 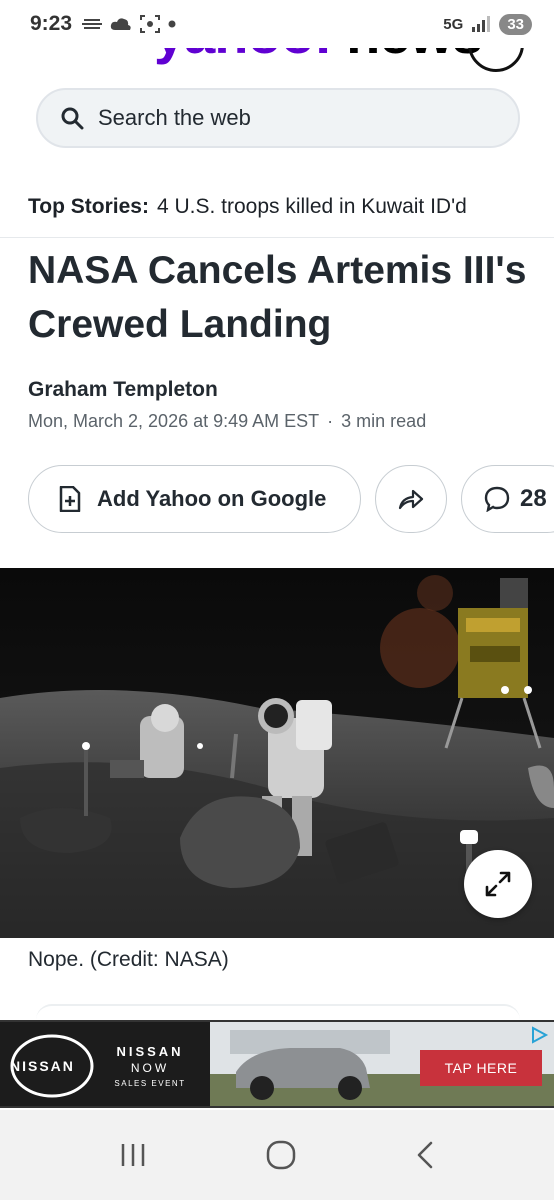 What do you see at coordinates (42, 1066) in the screenshot?
I see `ad-nissan-logo: NISSAN` at bounding box center [42, 1066].